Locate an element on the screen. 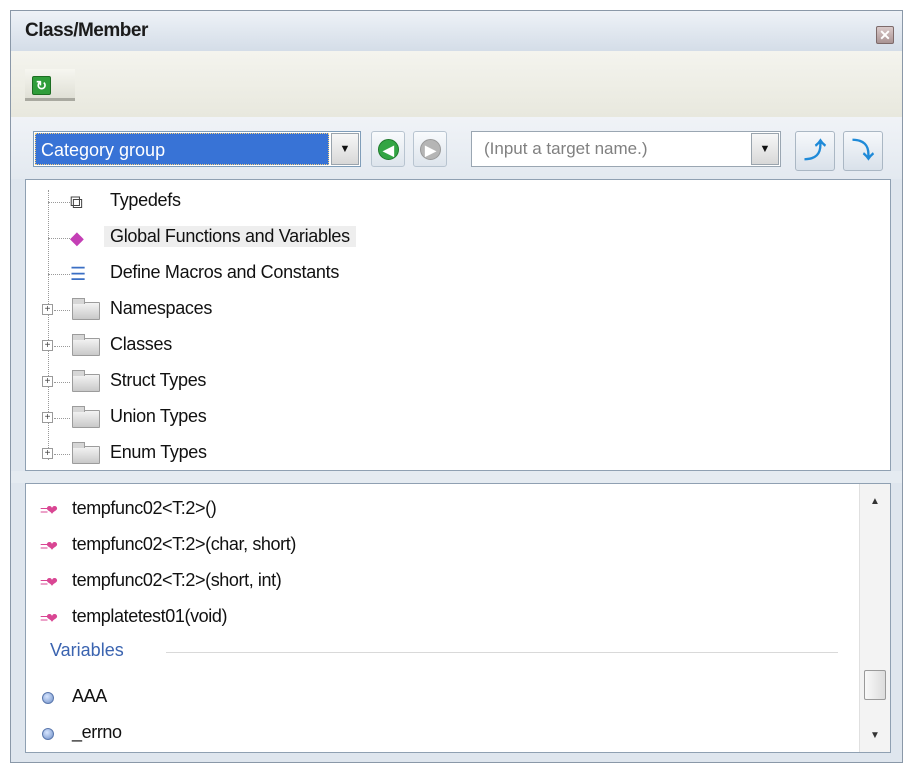 This screenshot has height=769, width=911. tree-item-label: Enum Types is located at coordinates (158, 452).